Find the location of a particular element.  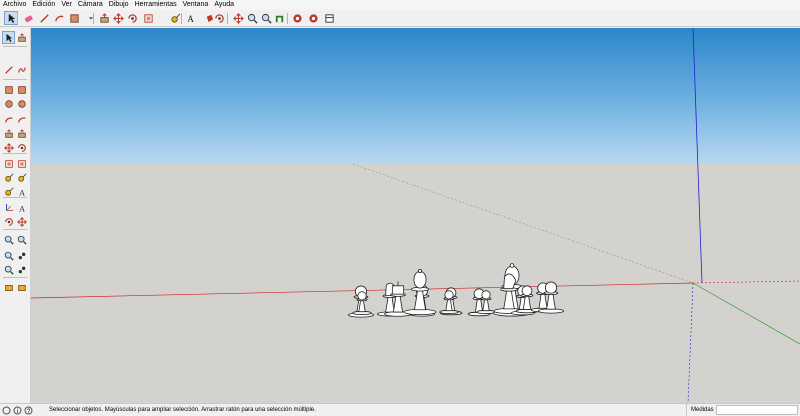

toolbar-orbit-icon is located at coordinates (219, 18).